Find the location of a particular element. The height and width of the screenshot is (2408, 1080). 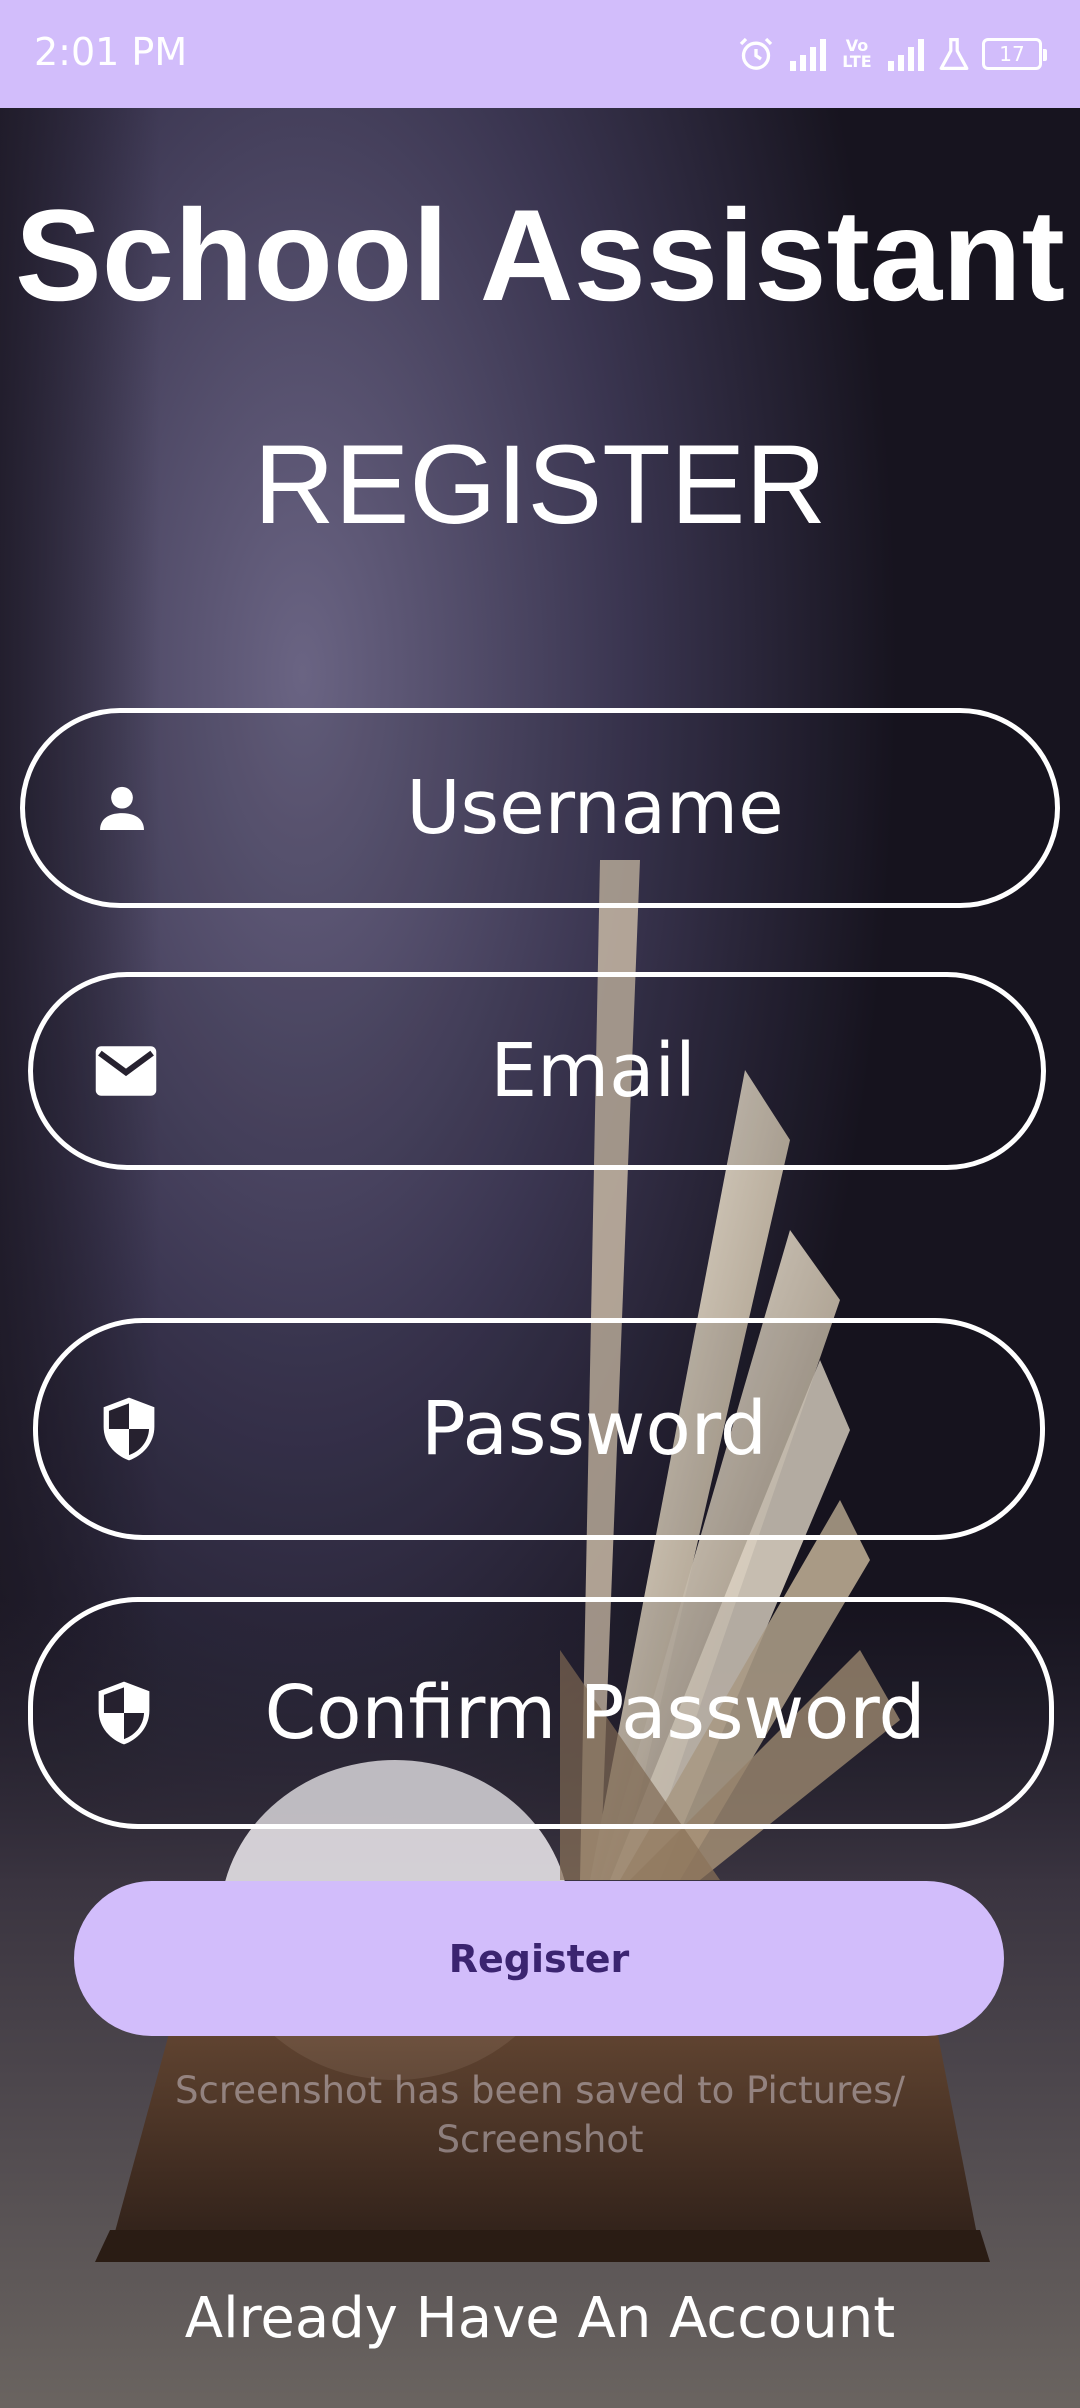

page-heading: REGISTER is located at coordinates (540, 484).